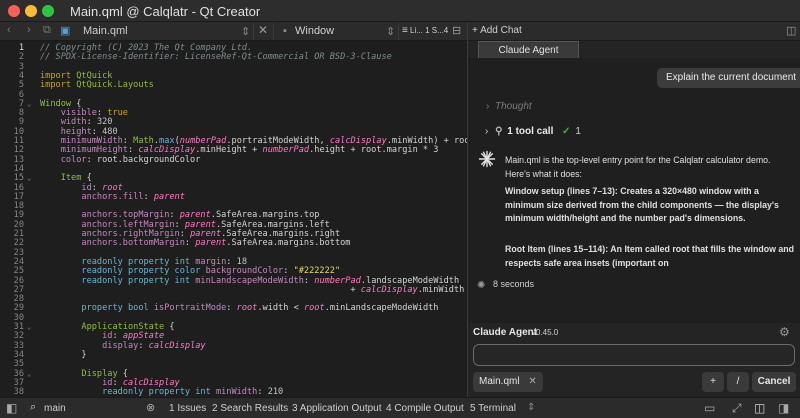 This screenshot has height=418, width=800. I want to click on back-arrow-icon: ‹, so click(9, 30).